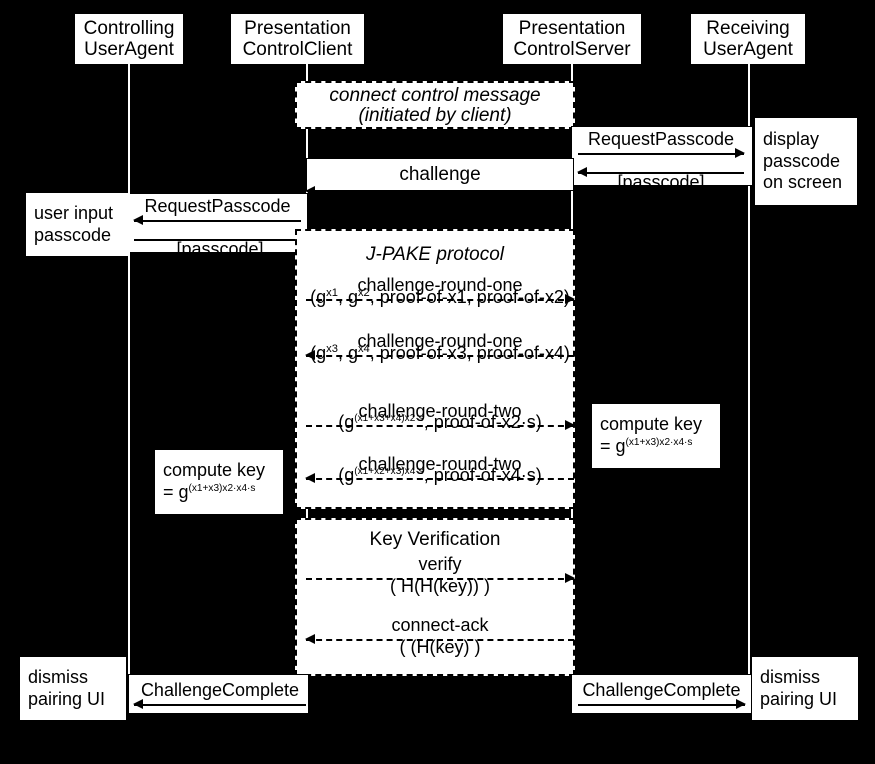 The image size is (875, 764). What do you see at coordinates (129, 28) in the screenshot?
I see `actor-label-line1: Controlling` at bounding box center [129, 28].